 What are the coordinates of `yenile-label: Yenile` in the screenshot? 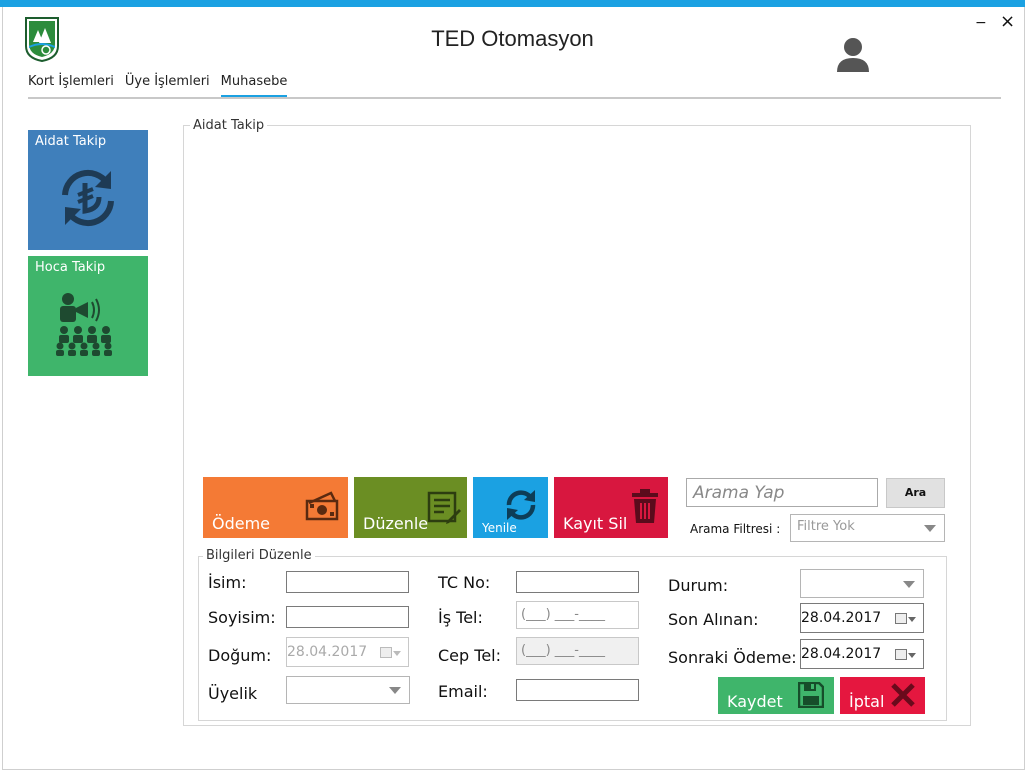 It's located at (499, 528).